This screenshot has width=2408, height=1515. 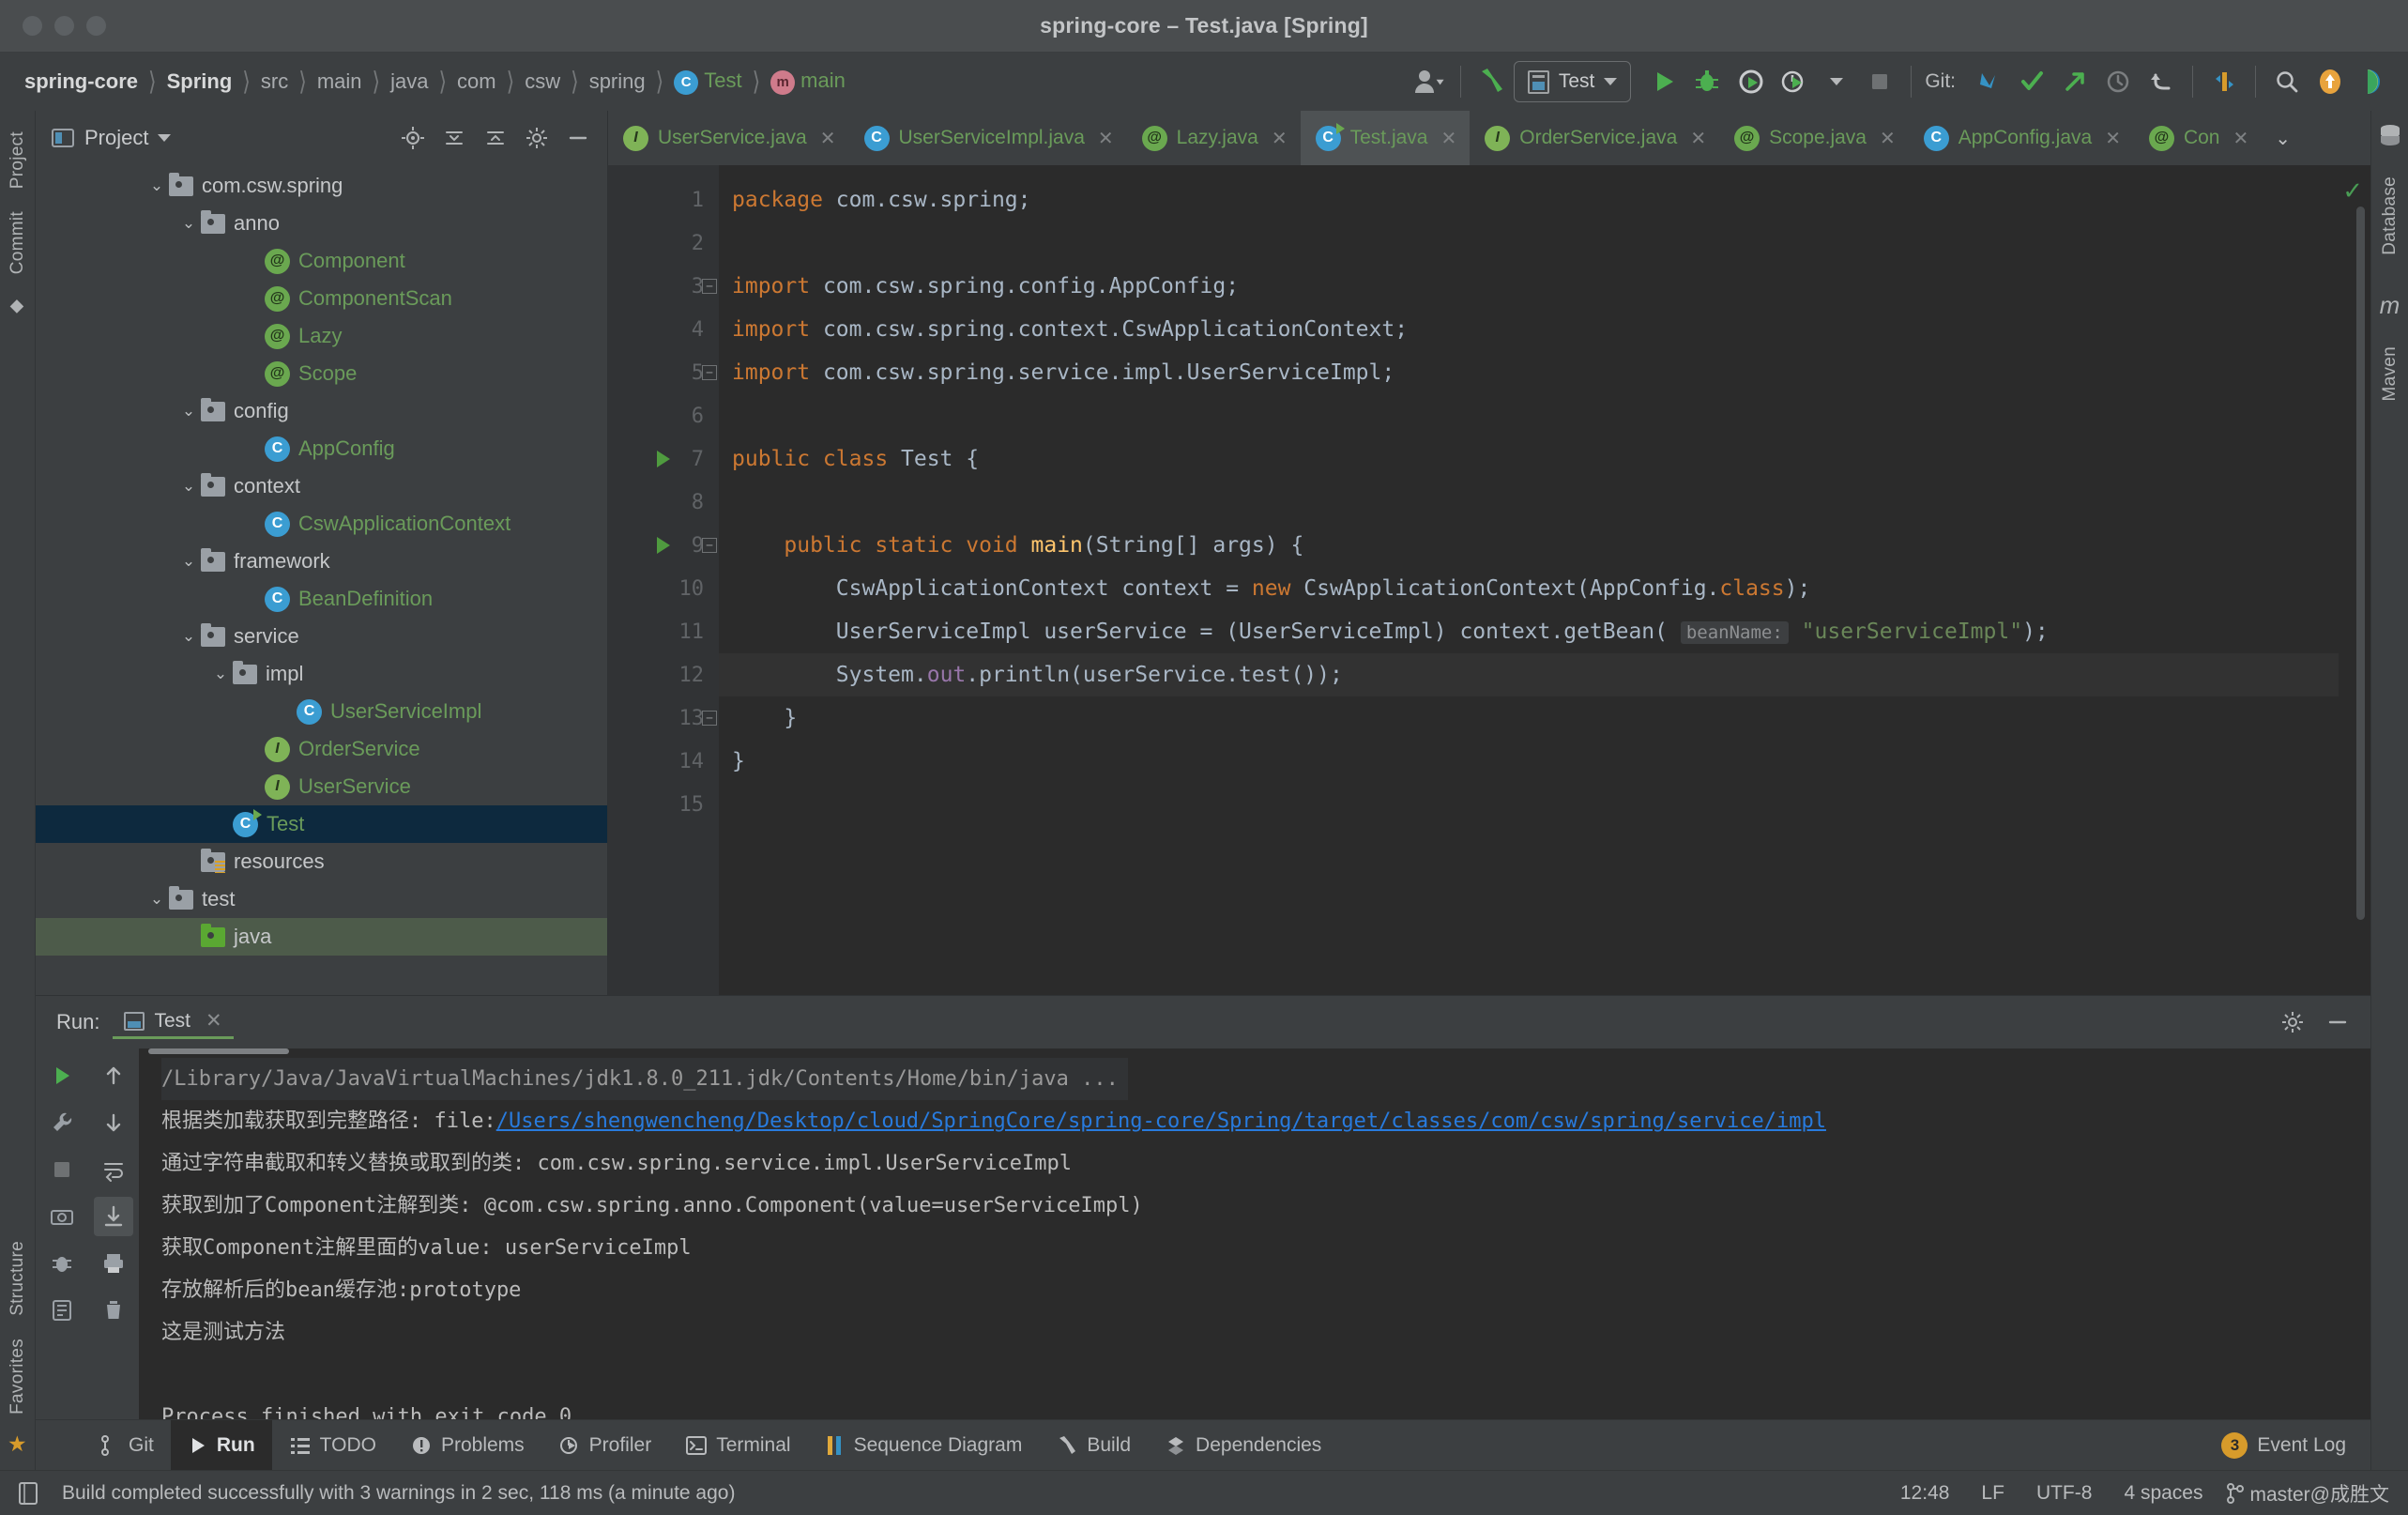 I want to click on sidebar-item-maven: Maven, so click(x=2390, y=374).